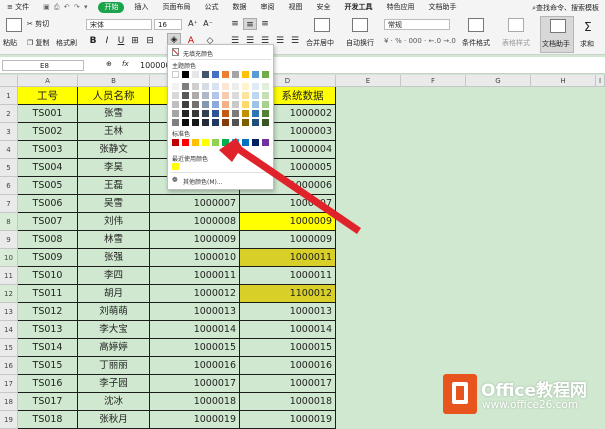 This screenshot has height=429, width=605. Describe the element at coordinates (530, 405) in the screenshot. I see `watermark-url: www.office26.com` at that location.